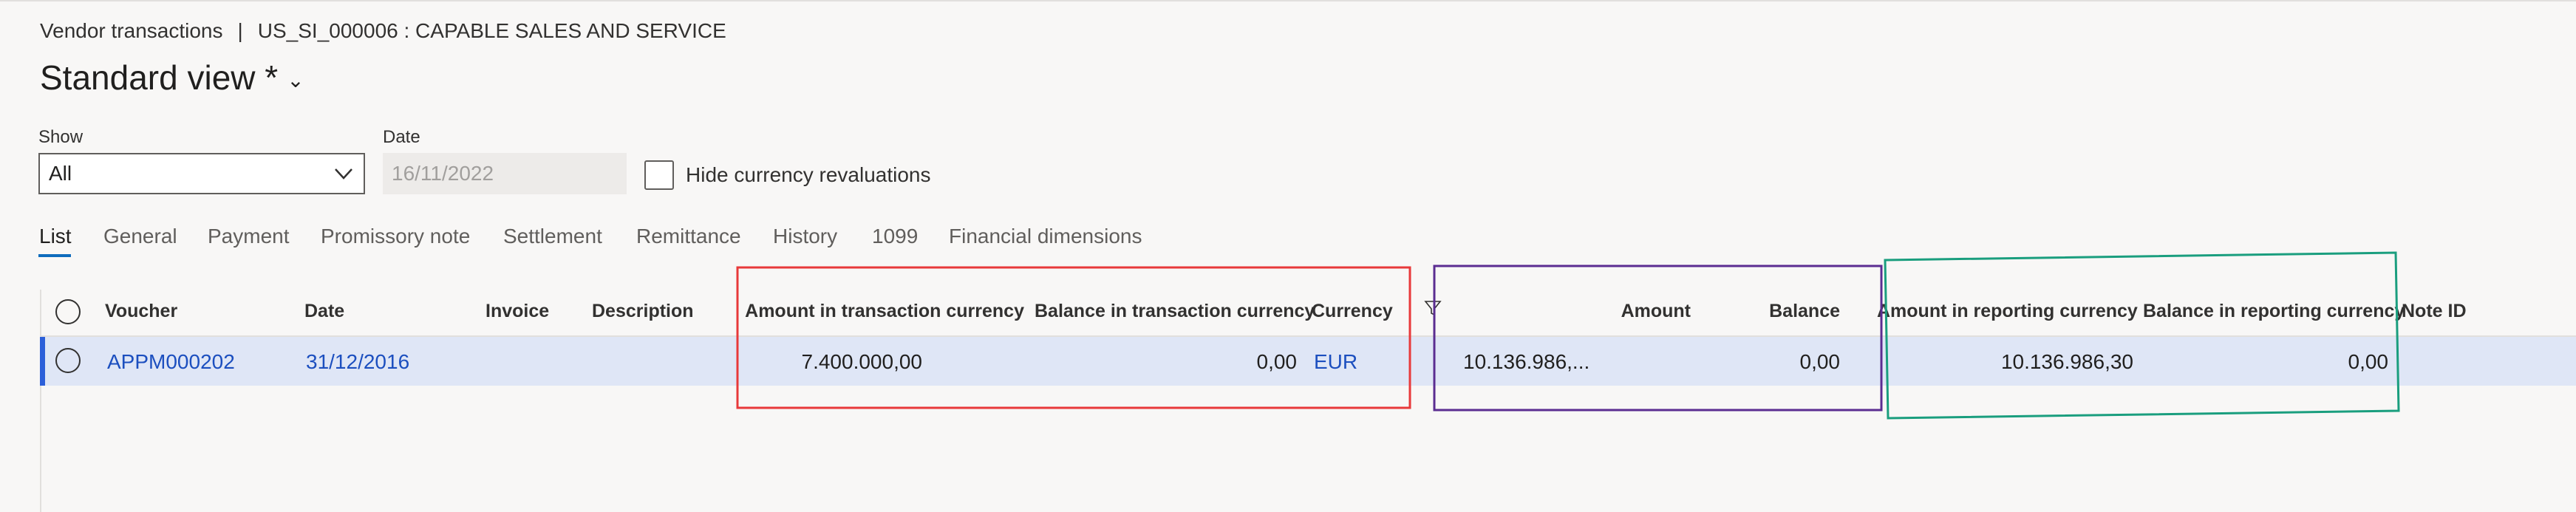 This screenshot has width=2576, height=512. What do you see at coordinates (1073, 337) in the screenshot?
I see `annotation-box-transaction` at bounding box center [1073, 337].